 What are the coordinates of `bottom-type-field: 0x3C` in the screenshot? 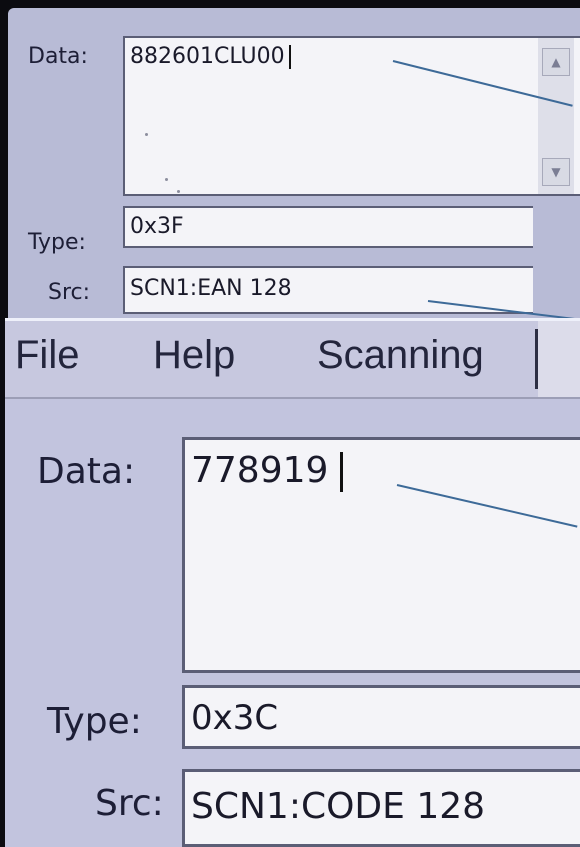 It's located at (381, 717).